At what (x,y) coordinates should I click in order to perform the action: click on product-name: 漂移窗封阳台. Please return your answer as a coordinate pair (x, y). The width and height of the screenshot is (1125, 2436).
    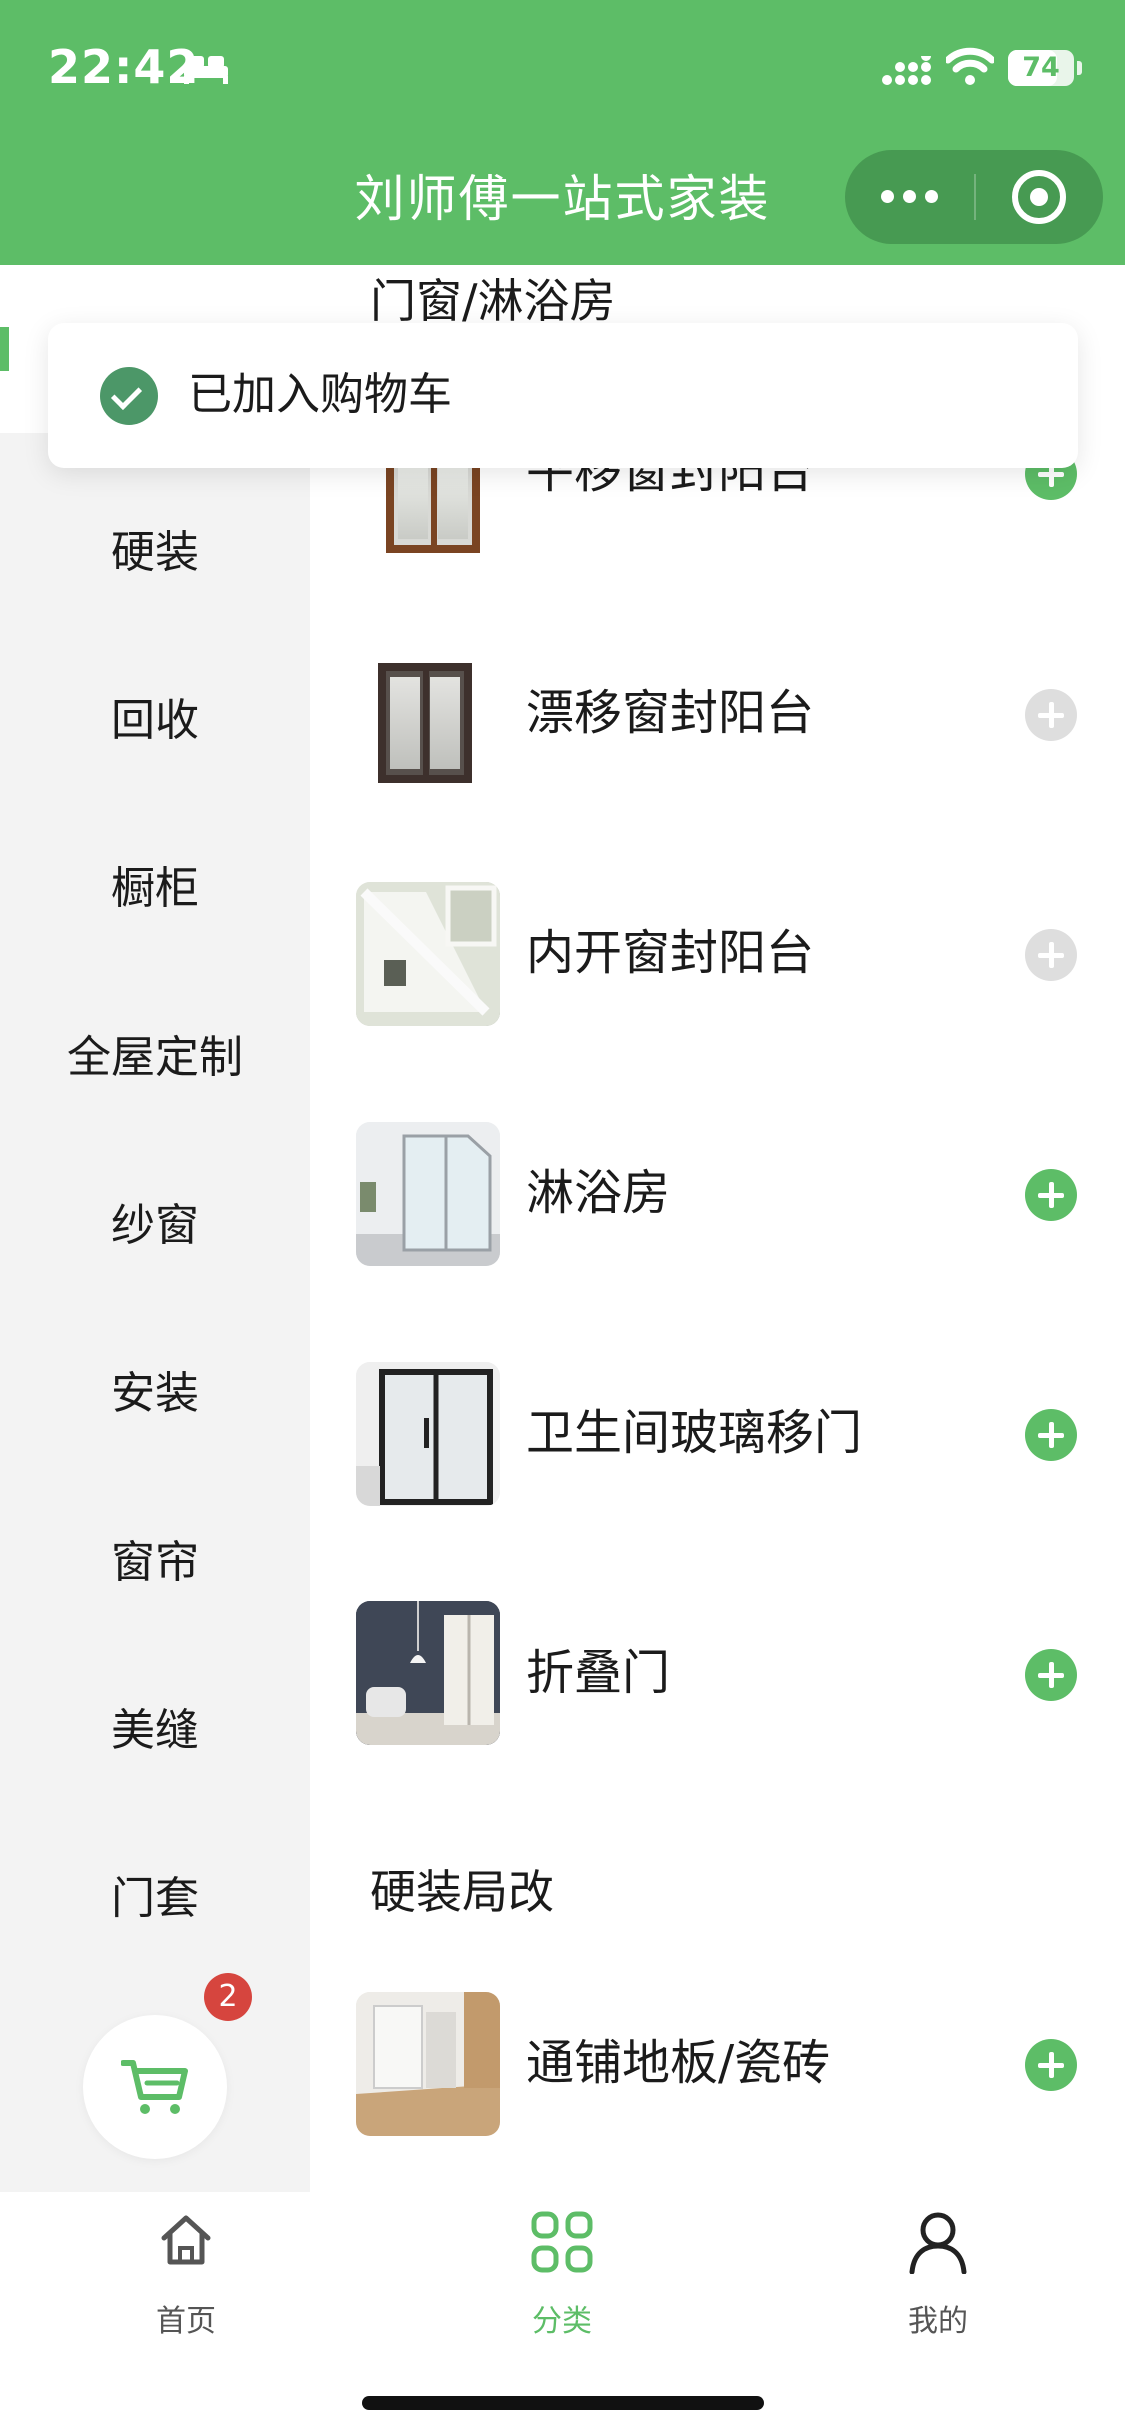
    Looking at the image, I should click on (670, 713).